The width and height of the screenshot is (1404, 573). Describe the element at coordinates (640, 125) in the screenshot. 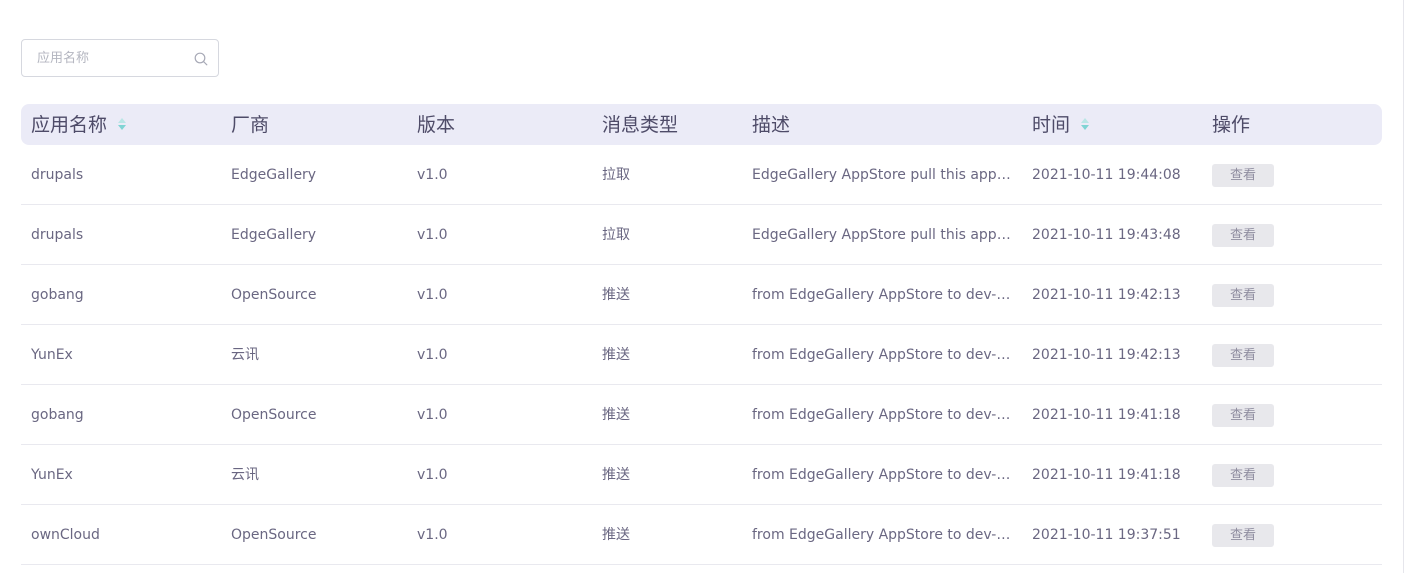

I see `column-header-message-type: 消息类型` at that location.